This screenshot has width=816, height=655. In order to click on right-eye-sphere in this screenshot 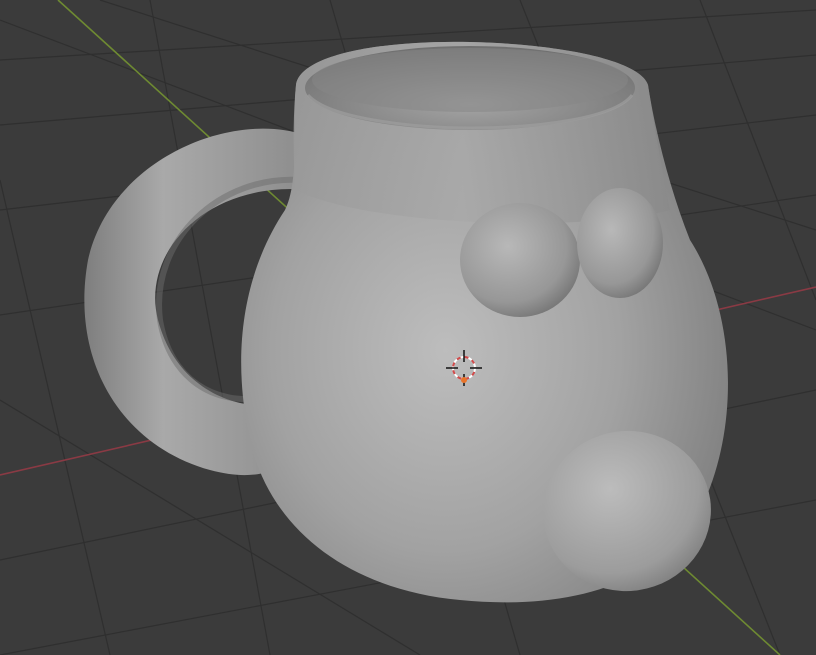, I will do `click(620, 243)`.